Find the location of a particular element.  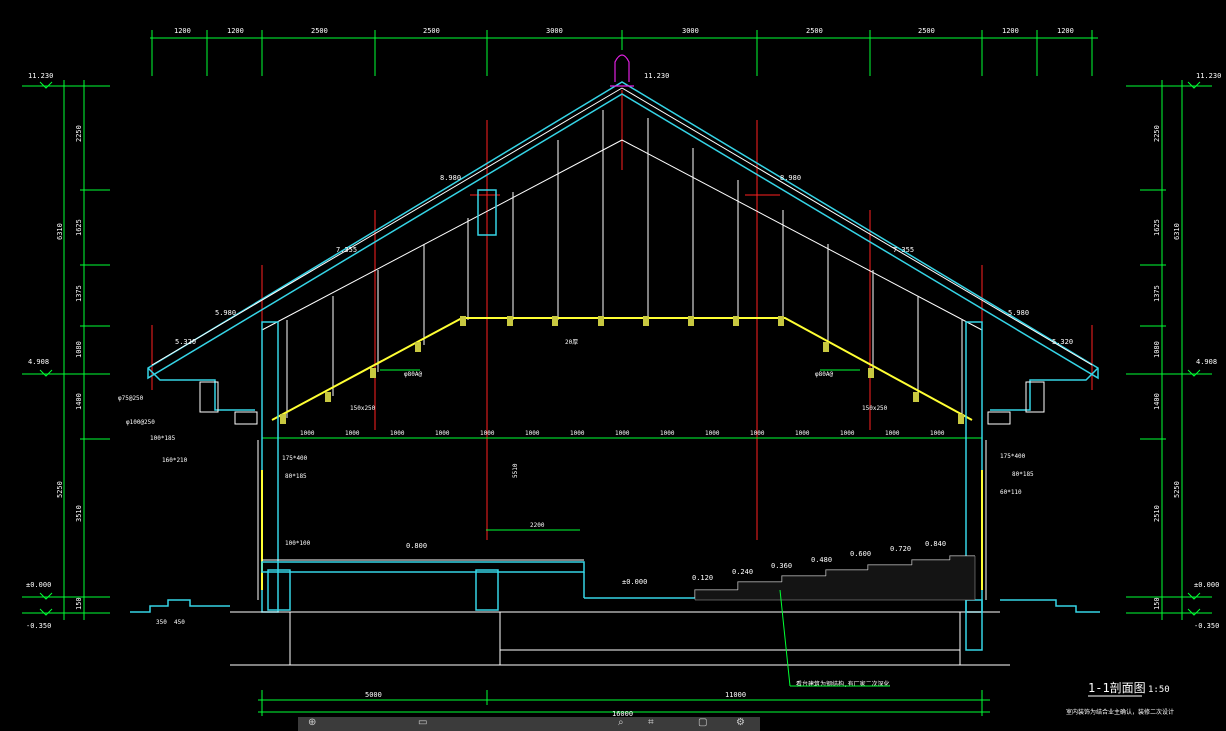

drawing-title: 1-1剖面图 is located at coordinates (1117, 688).